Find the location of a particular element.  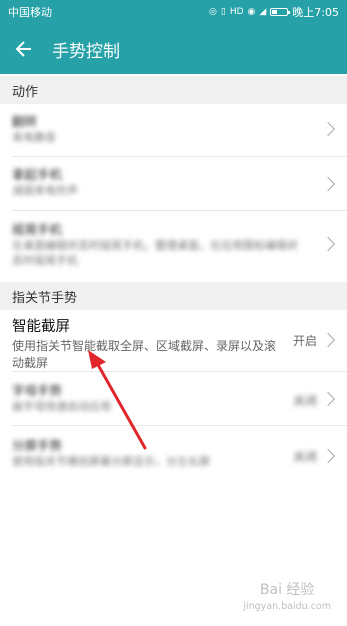

smart-screenshot-desc: 使用指关节智能截取全屏、区域截屏、录屏以及滚动截屏 is located at coordinates (144, 354).